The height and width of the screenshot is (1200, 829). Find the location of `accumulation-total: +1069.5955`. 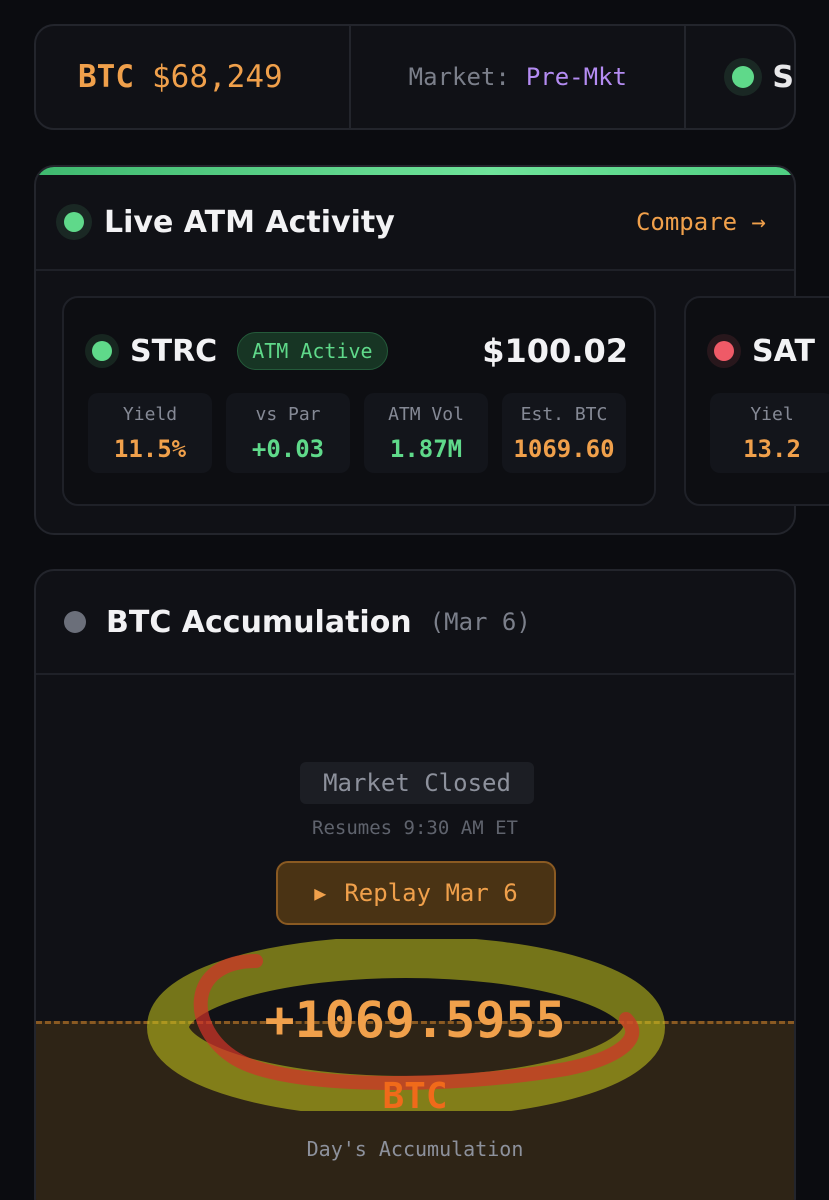

accumulation-total: +1069.5955 is located at coordinates (415, 1020).